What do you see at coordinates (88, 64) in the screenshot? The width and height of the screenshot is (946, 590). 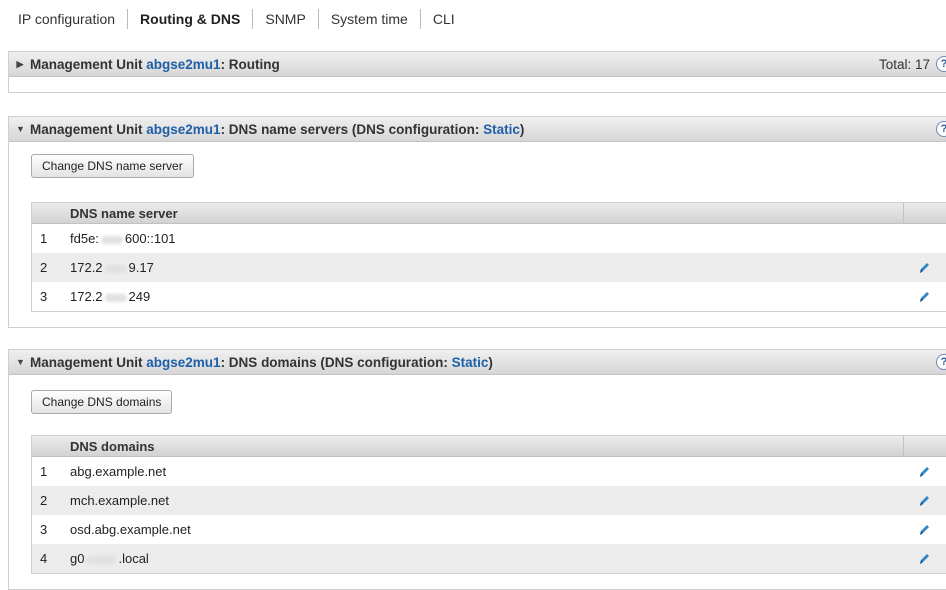 I see `routing-title-prefix: Management Unit` at bounding box center [88, 64].